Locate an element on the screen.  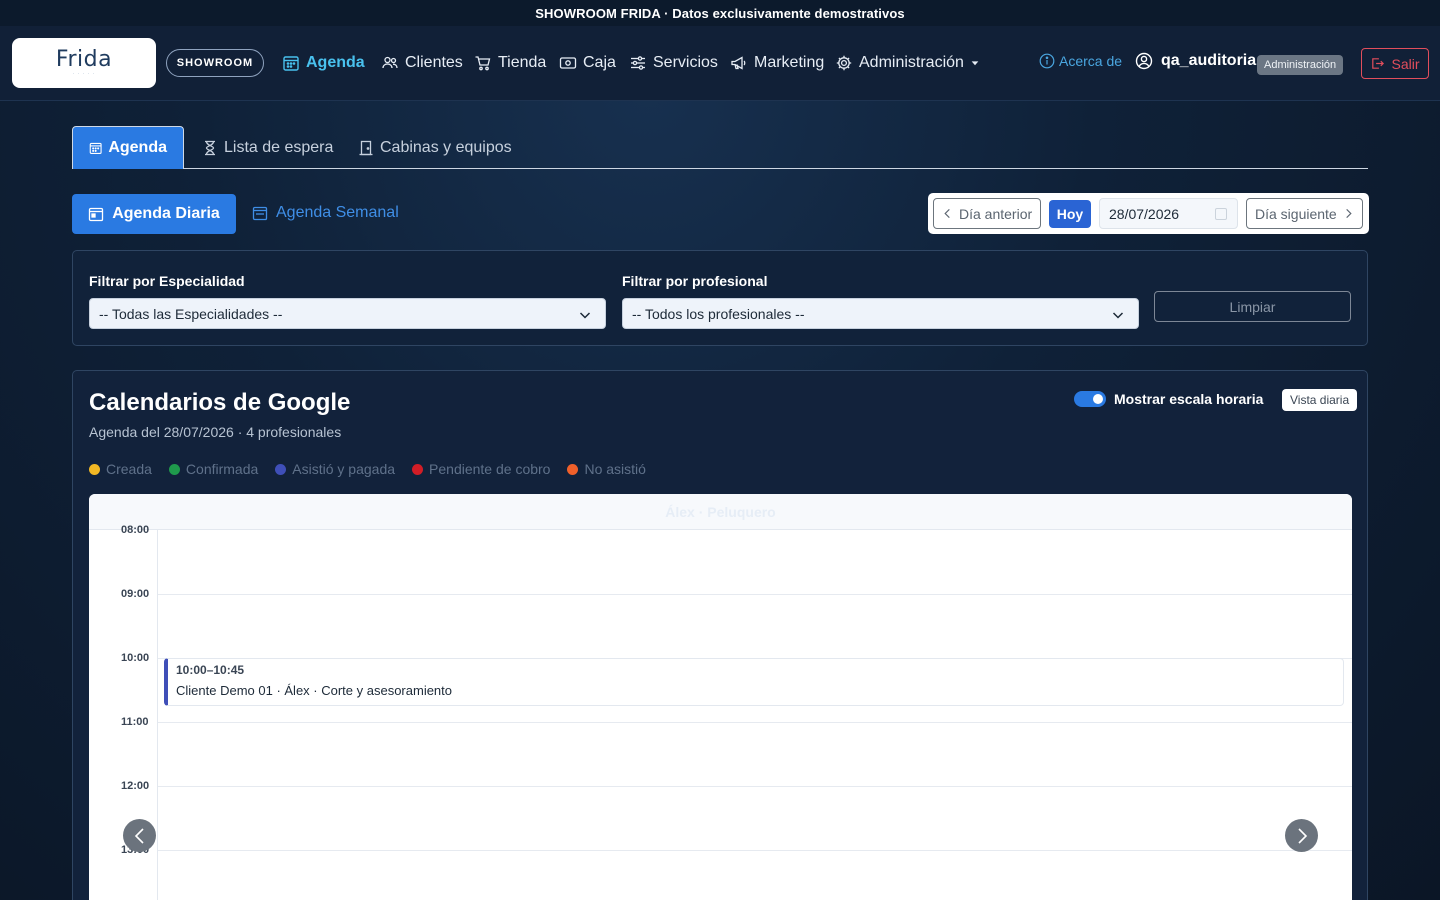
time-scale-toggle: Mostrar escala horaria is located at coordinates (1168, 399).